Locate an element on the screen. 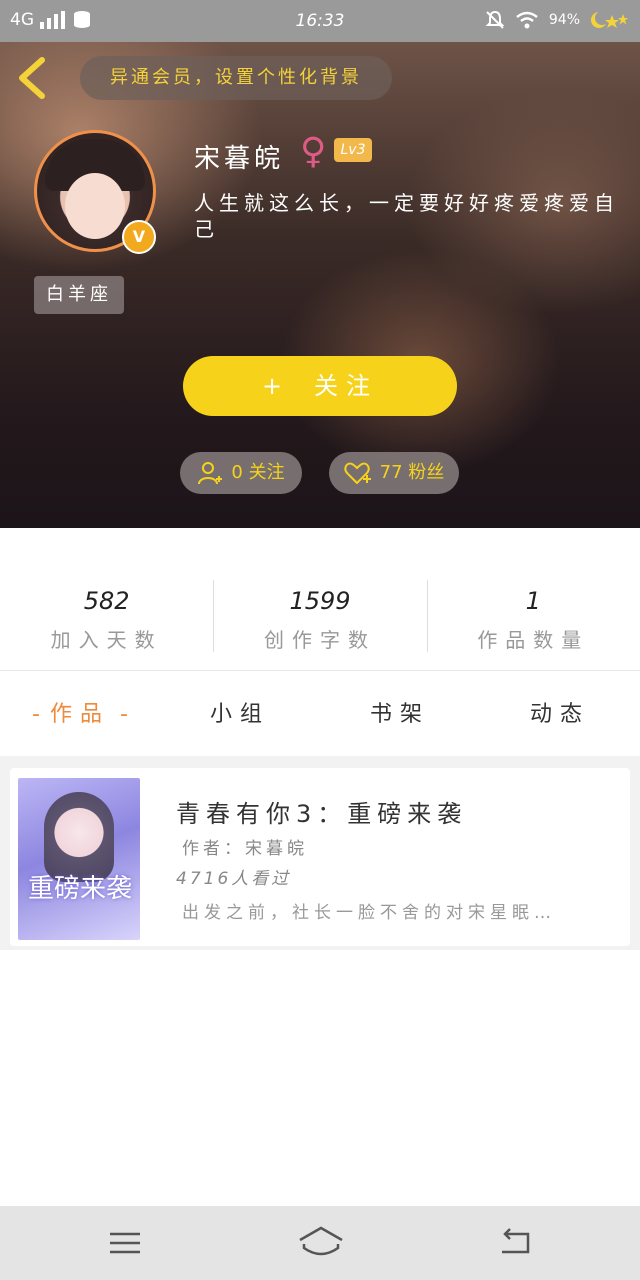 This screenshot has height=1280, width=640. avatar-face is located at coordinates (95, 206).